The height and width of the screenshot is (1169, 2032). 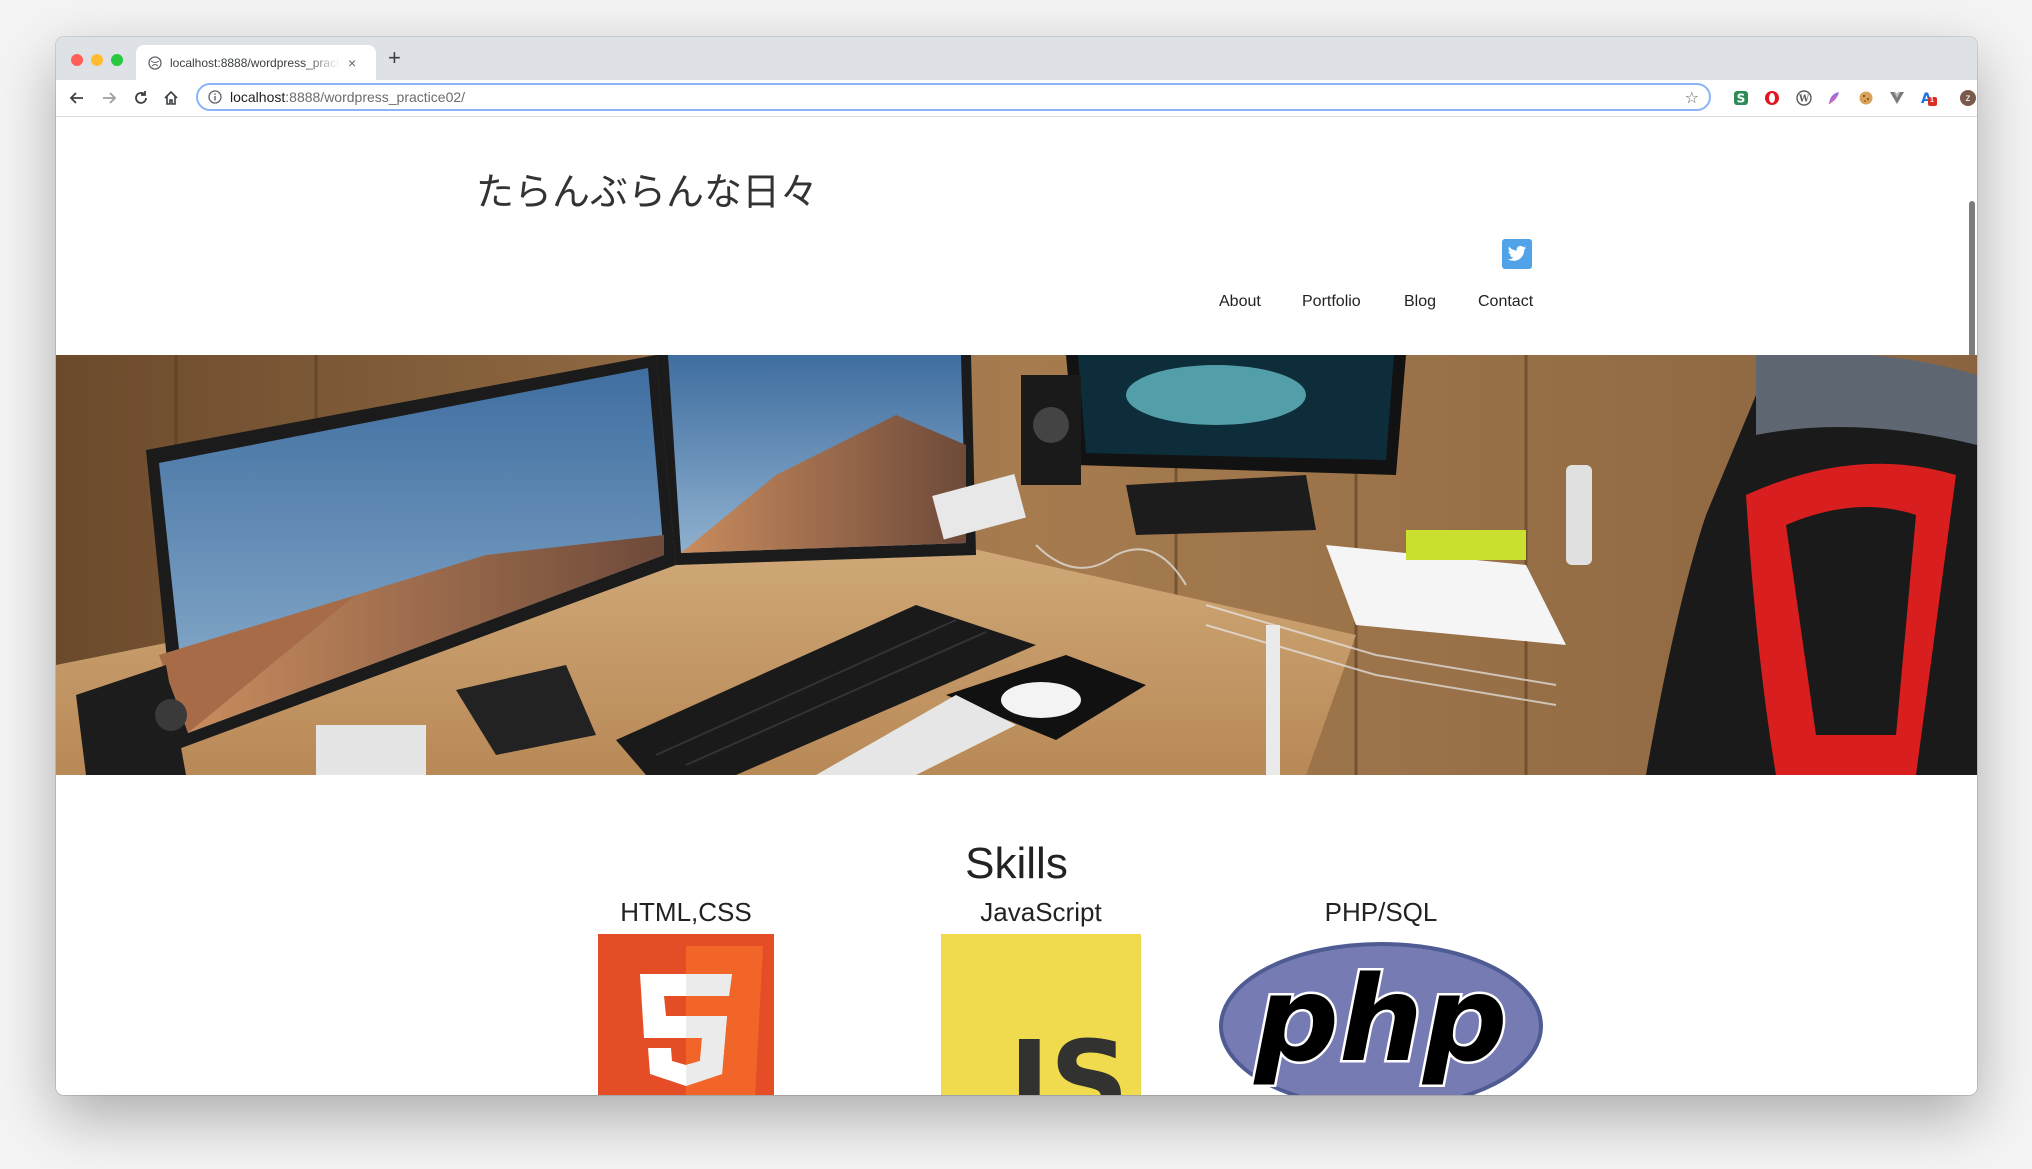 What do you see at coordinates (97, 60) in the screenshot?
I see `minimize-window-button` at bounding box center [97, 60].